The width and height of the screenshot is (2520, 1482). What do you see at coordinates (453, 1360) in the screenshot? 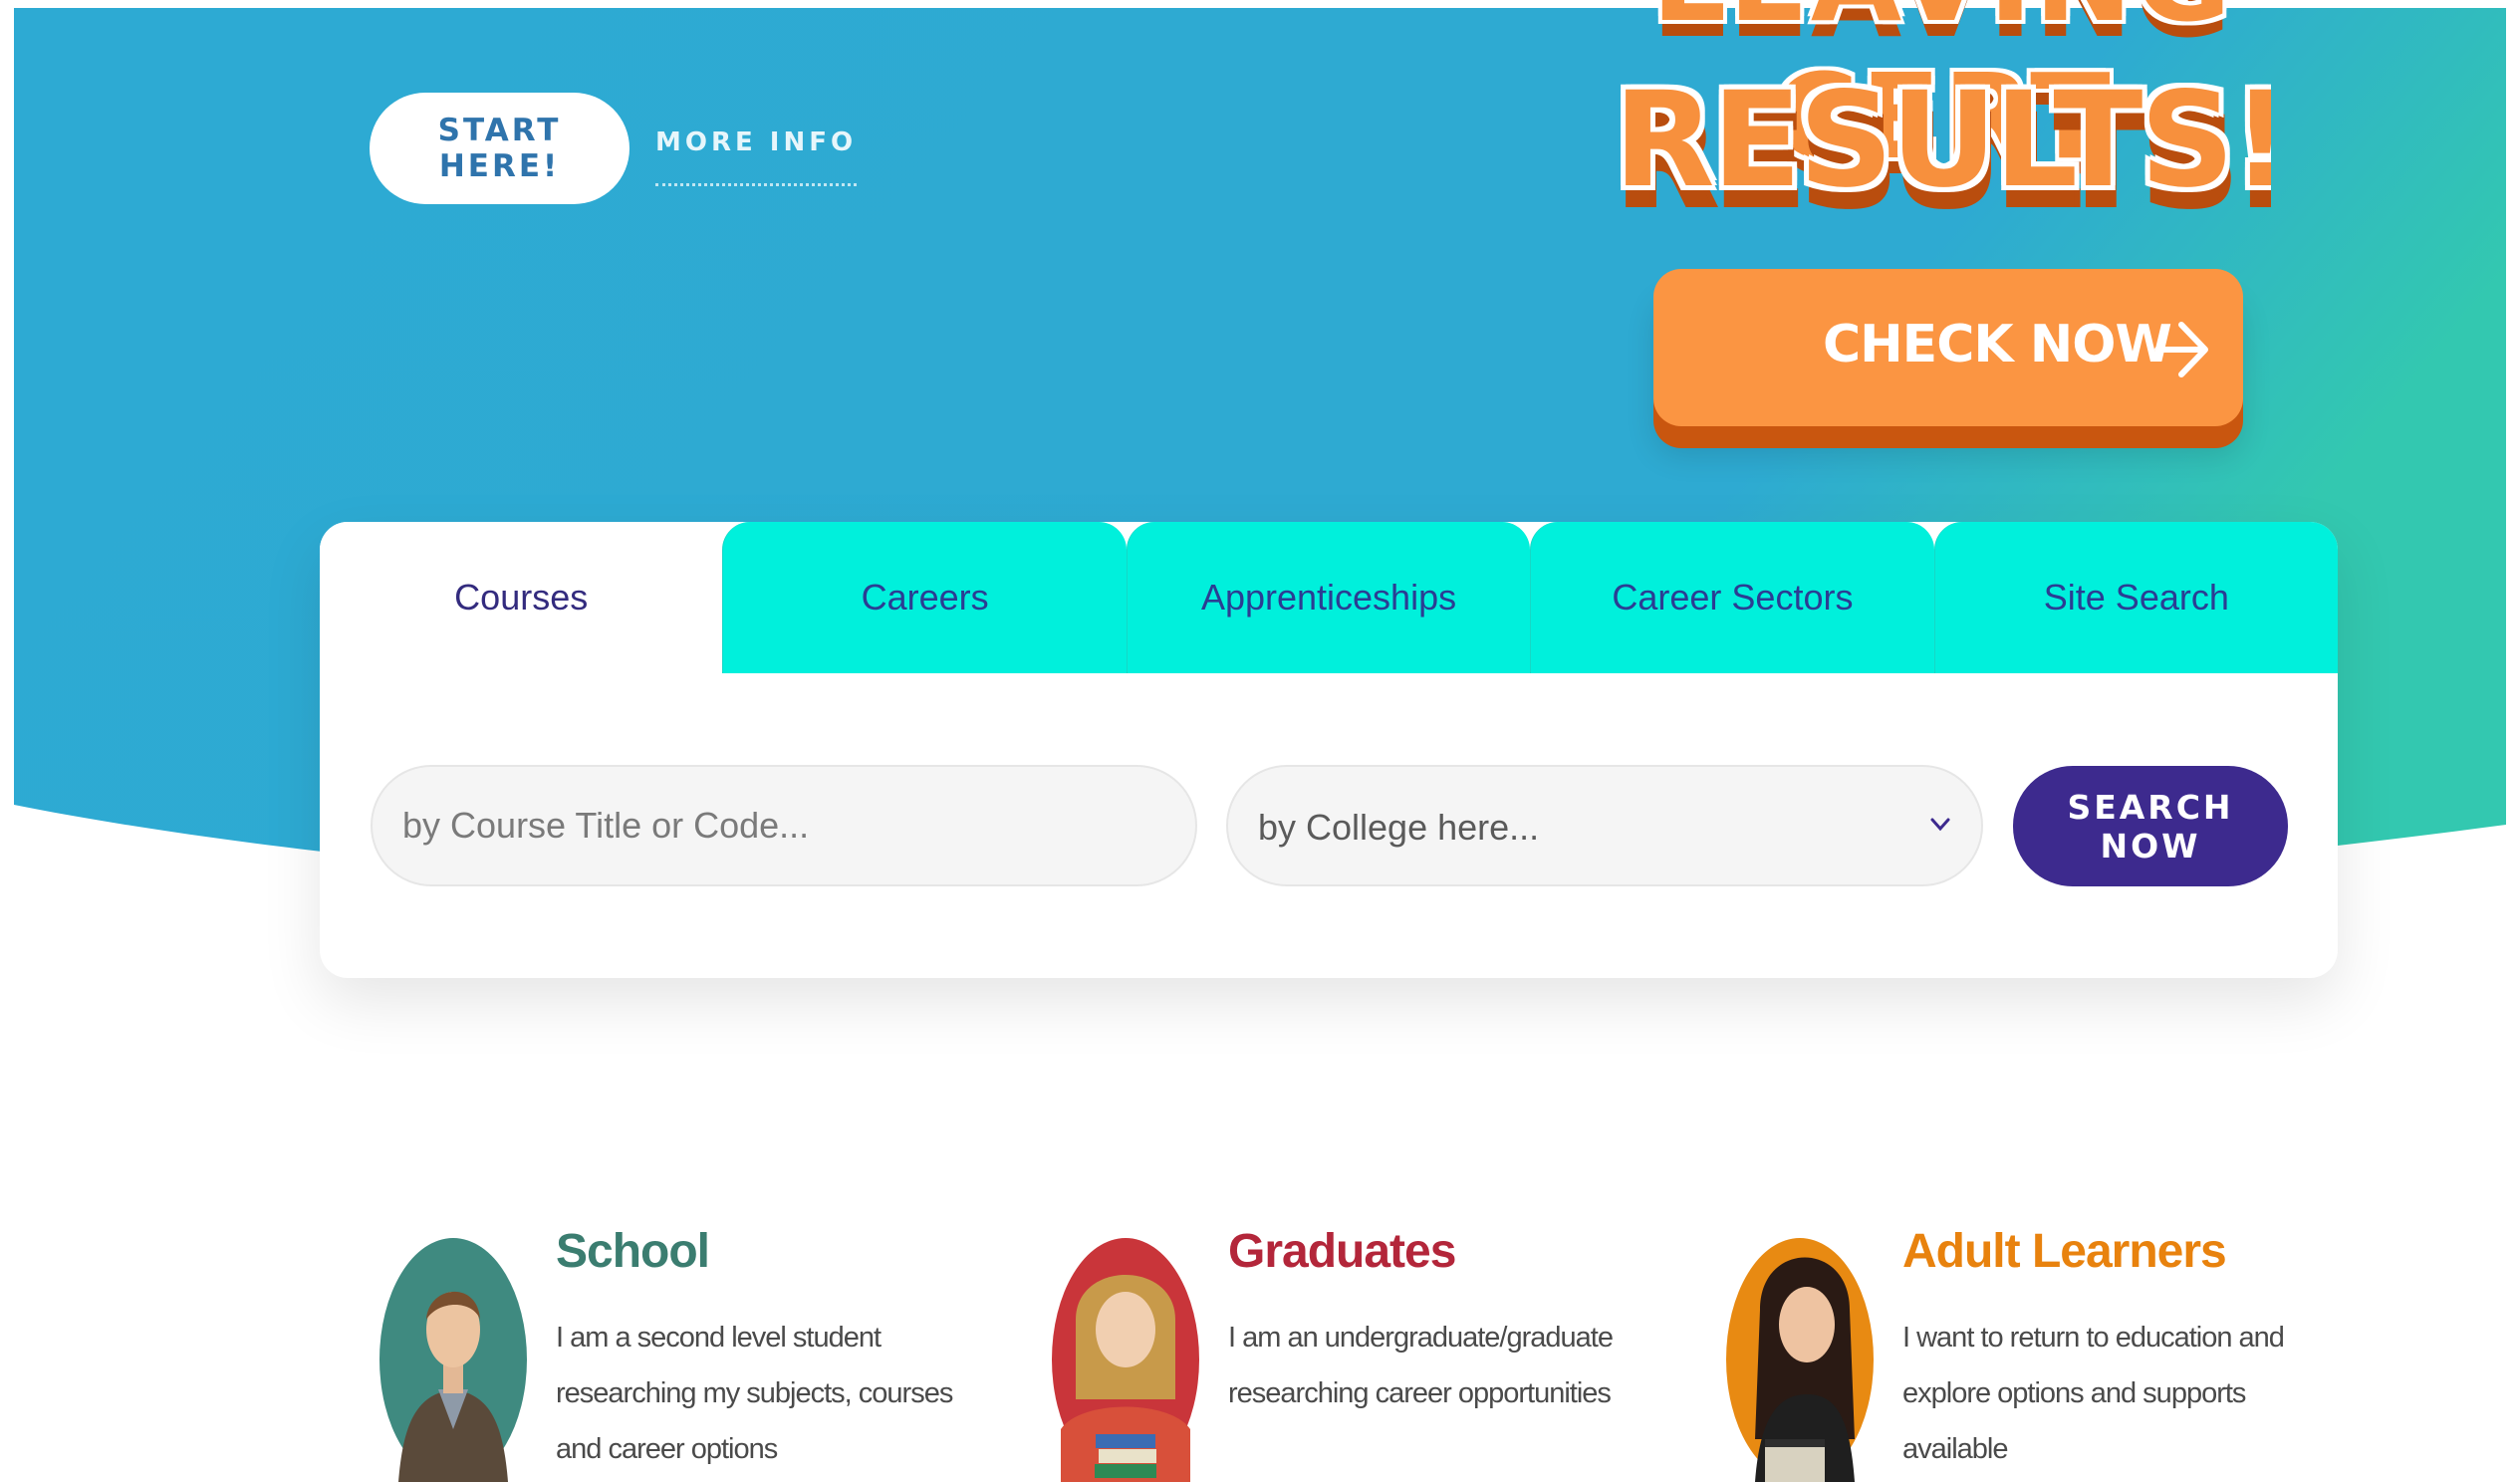
I see `school-student-avatar` at bounding box center [453, 1360].